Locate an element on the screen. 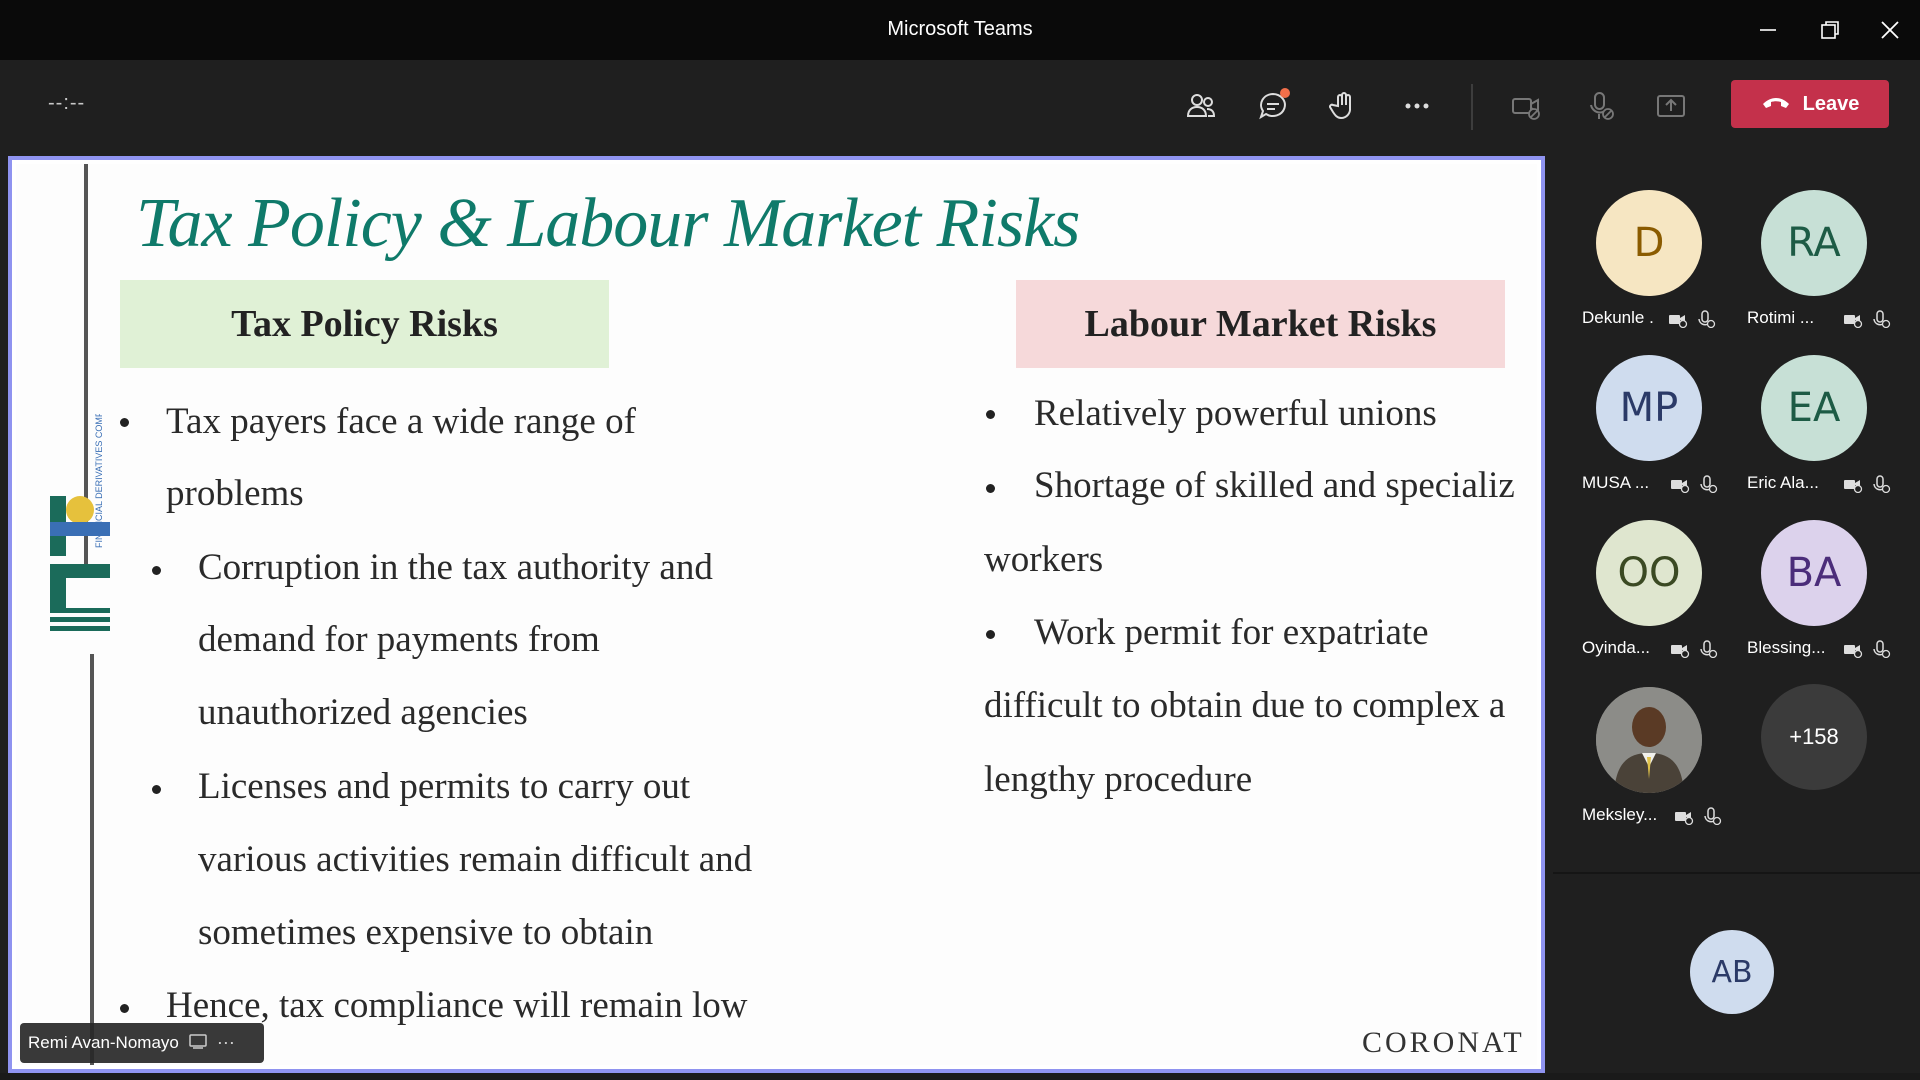 The image size is (1920, 1080). left-line: Licenses and permits to carry out is located at coordinates (444, 786).